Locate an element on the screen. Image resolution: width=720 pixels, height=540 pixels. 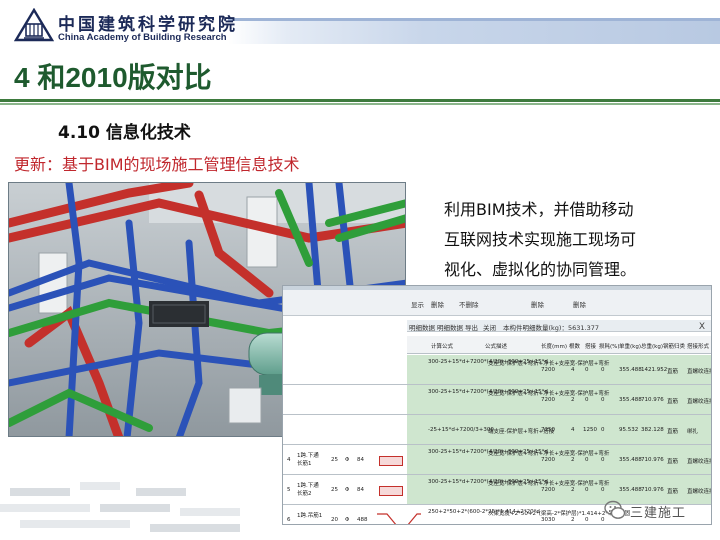
column-header: 根数 is located at coordinates (575, 347).